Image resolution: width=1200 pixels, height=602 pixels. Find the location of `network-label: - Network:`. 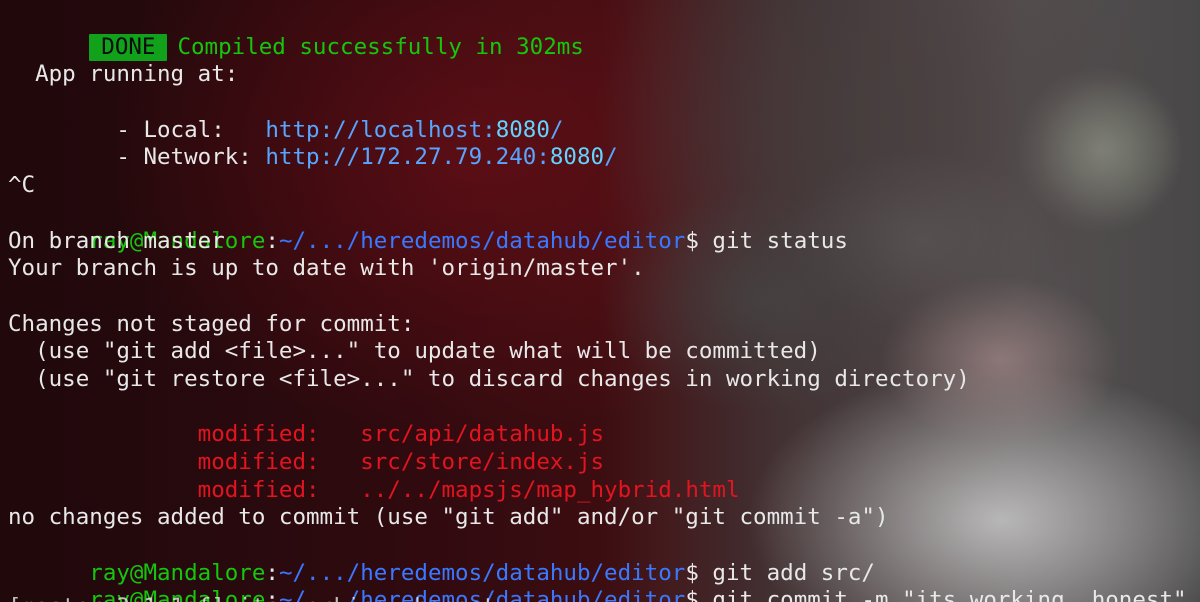

network-label: - Network: is located at coordinates (177, 157).